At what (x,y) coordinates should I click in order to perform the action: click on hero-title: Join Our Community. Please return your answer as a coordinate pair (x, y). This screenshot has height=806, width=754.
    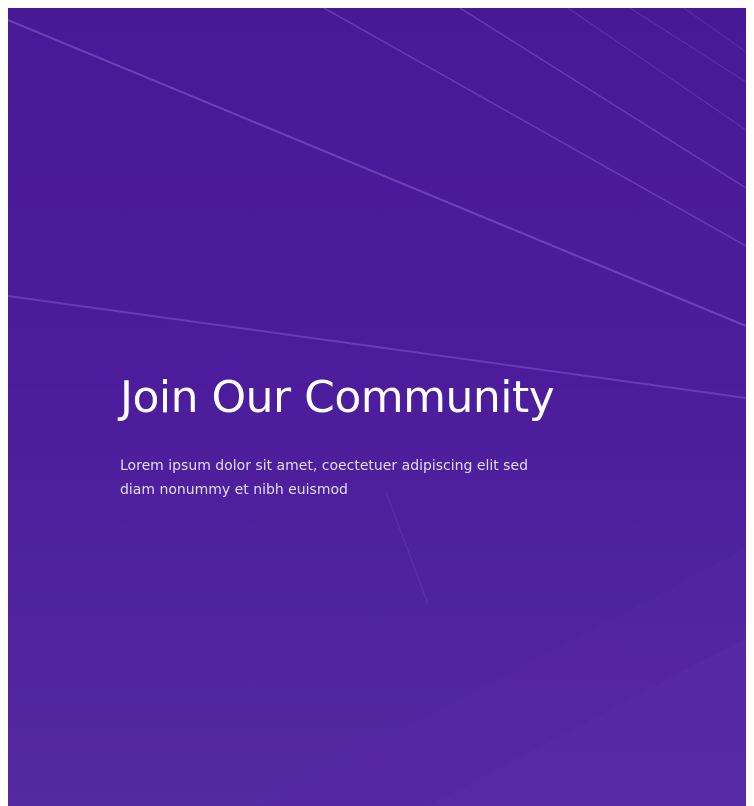
    Looking at the image, I should click on (337, 397).